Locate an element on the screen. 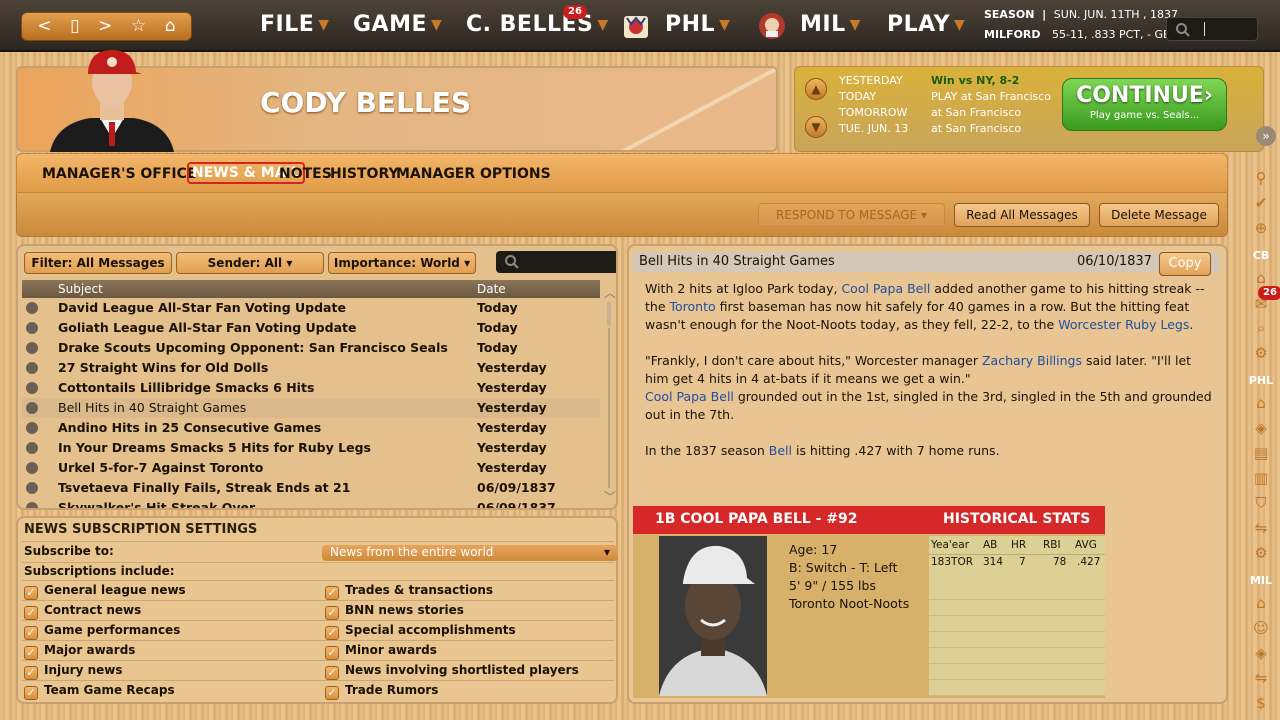  checkbox-minor-awards: ✓ is located at coordinates (332, 653).